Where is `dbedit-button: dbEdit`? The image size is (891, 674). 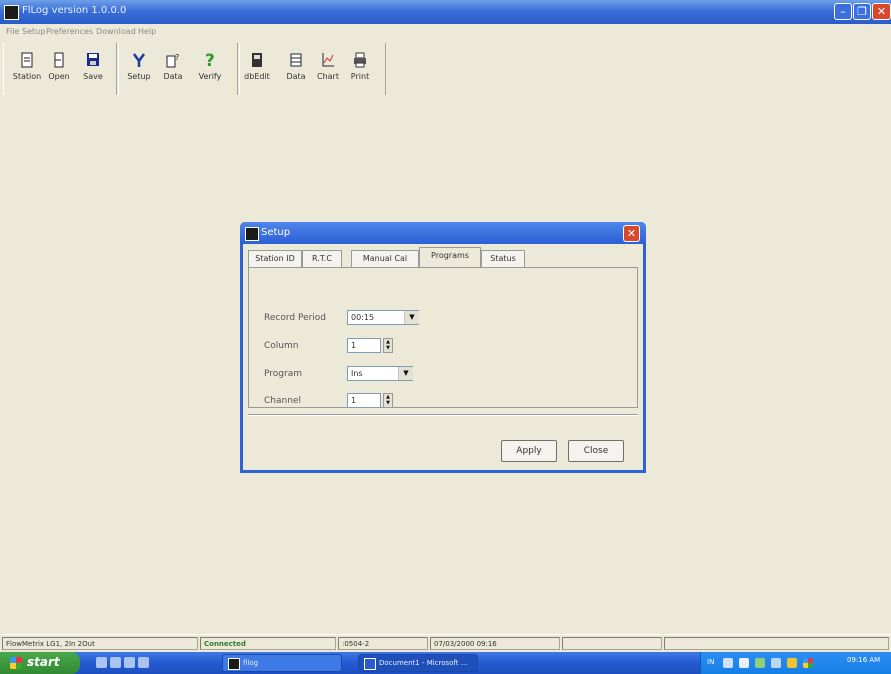
dbedit-button: dbEdit is located at coordinates (257, 68).